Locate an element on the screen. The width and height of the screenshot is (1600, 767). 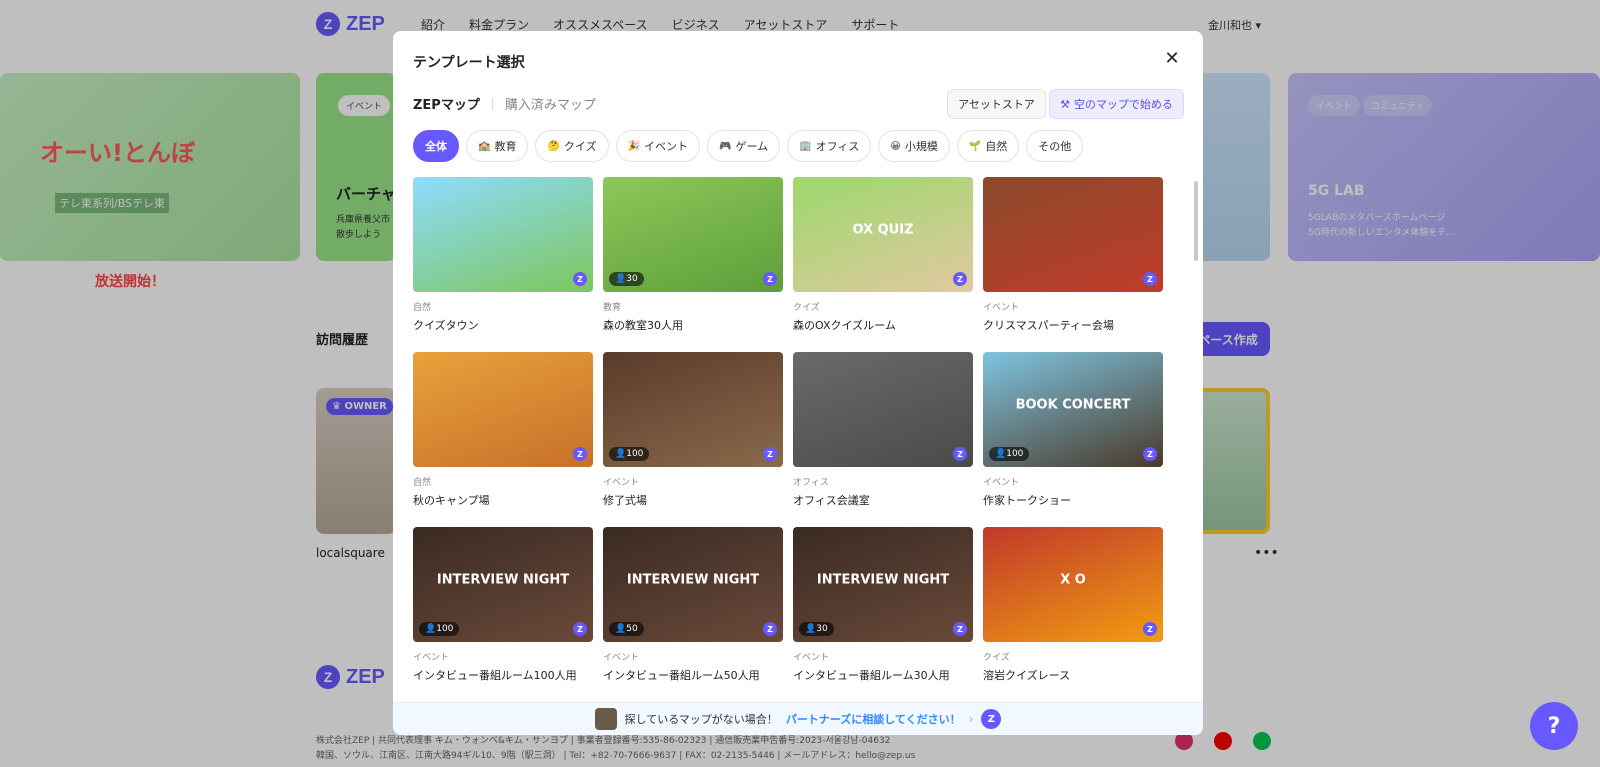
modal-title: テンプレート選択 is located at coordinates (469, 63).